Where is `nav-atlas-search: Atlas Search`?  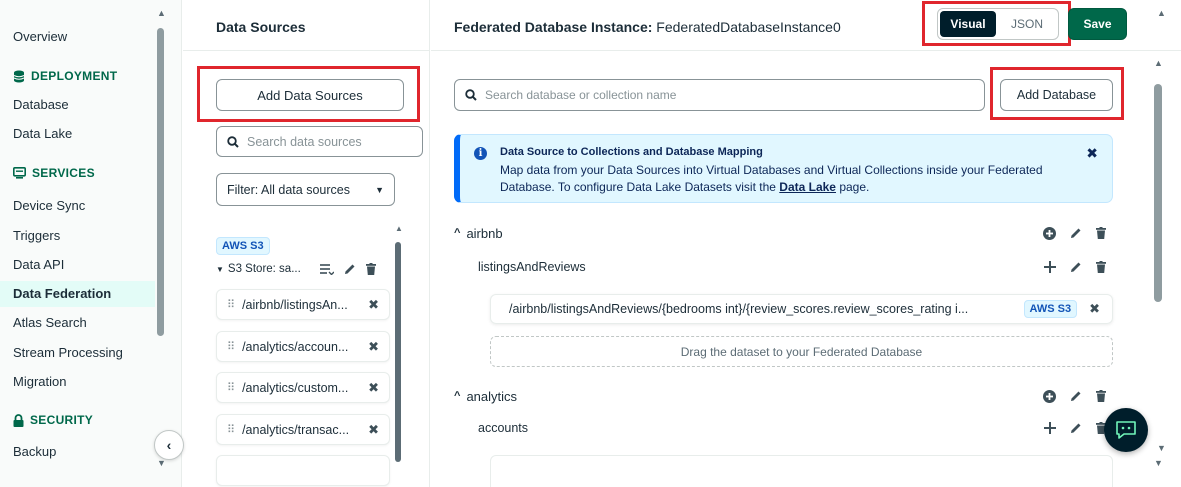
nav-atlas-search: Atlas Search is located at coordinates (50, 322).